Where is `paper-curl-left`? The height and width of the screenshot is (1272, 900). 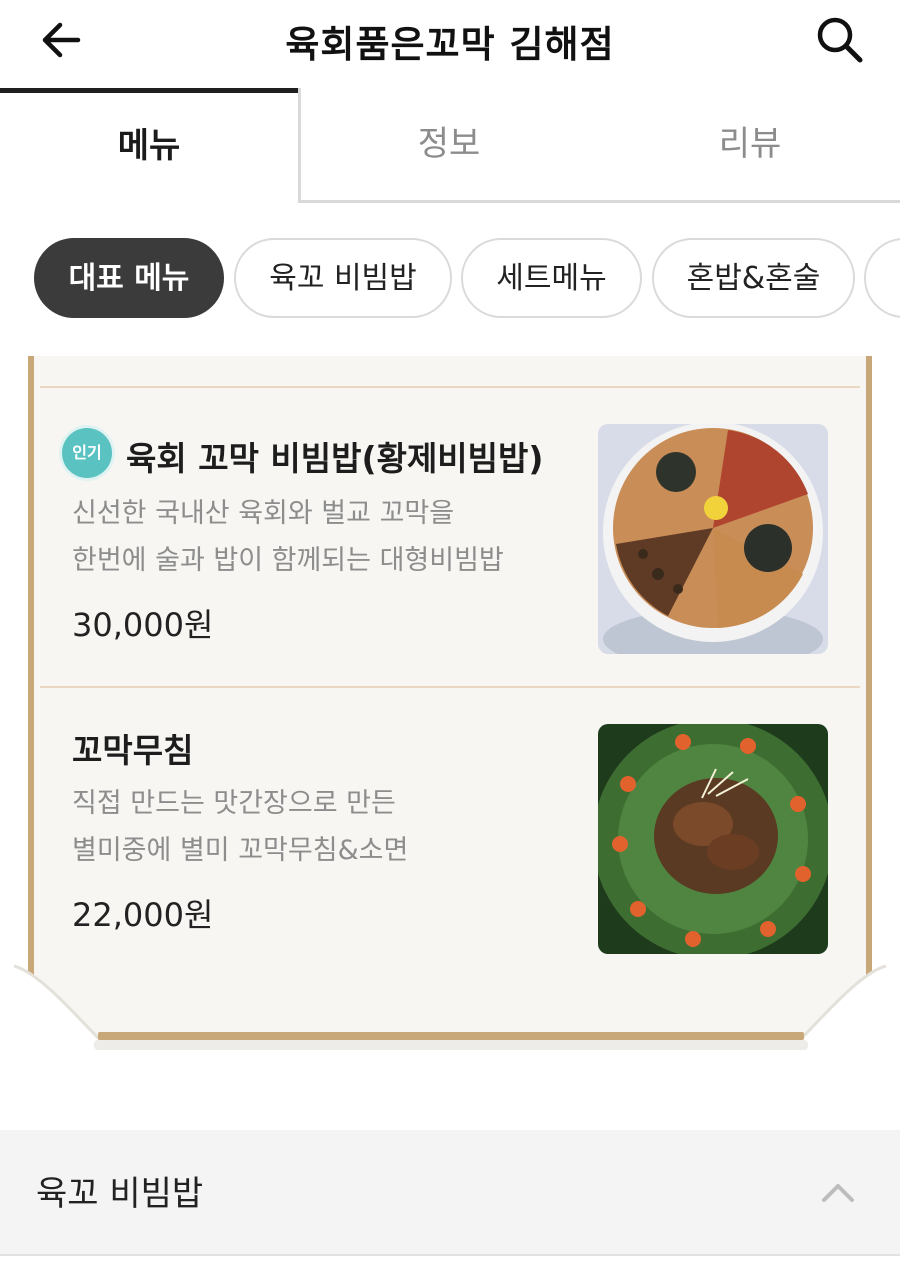 paper-curl-left is located at coordinates (58, 1003).